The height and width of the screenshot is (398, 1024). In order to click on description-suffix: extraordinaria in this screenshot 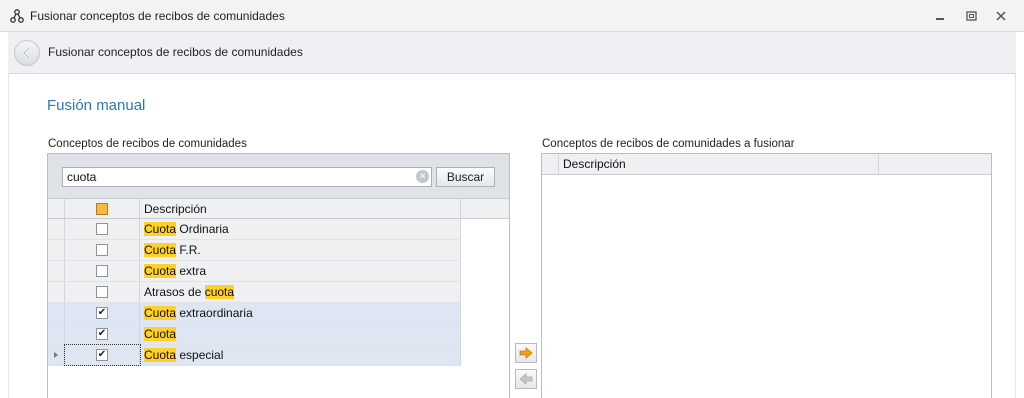, I will do `click(214, 313)`.